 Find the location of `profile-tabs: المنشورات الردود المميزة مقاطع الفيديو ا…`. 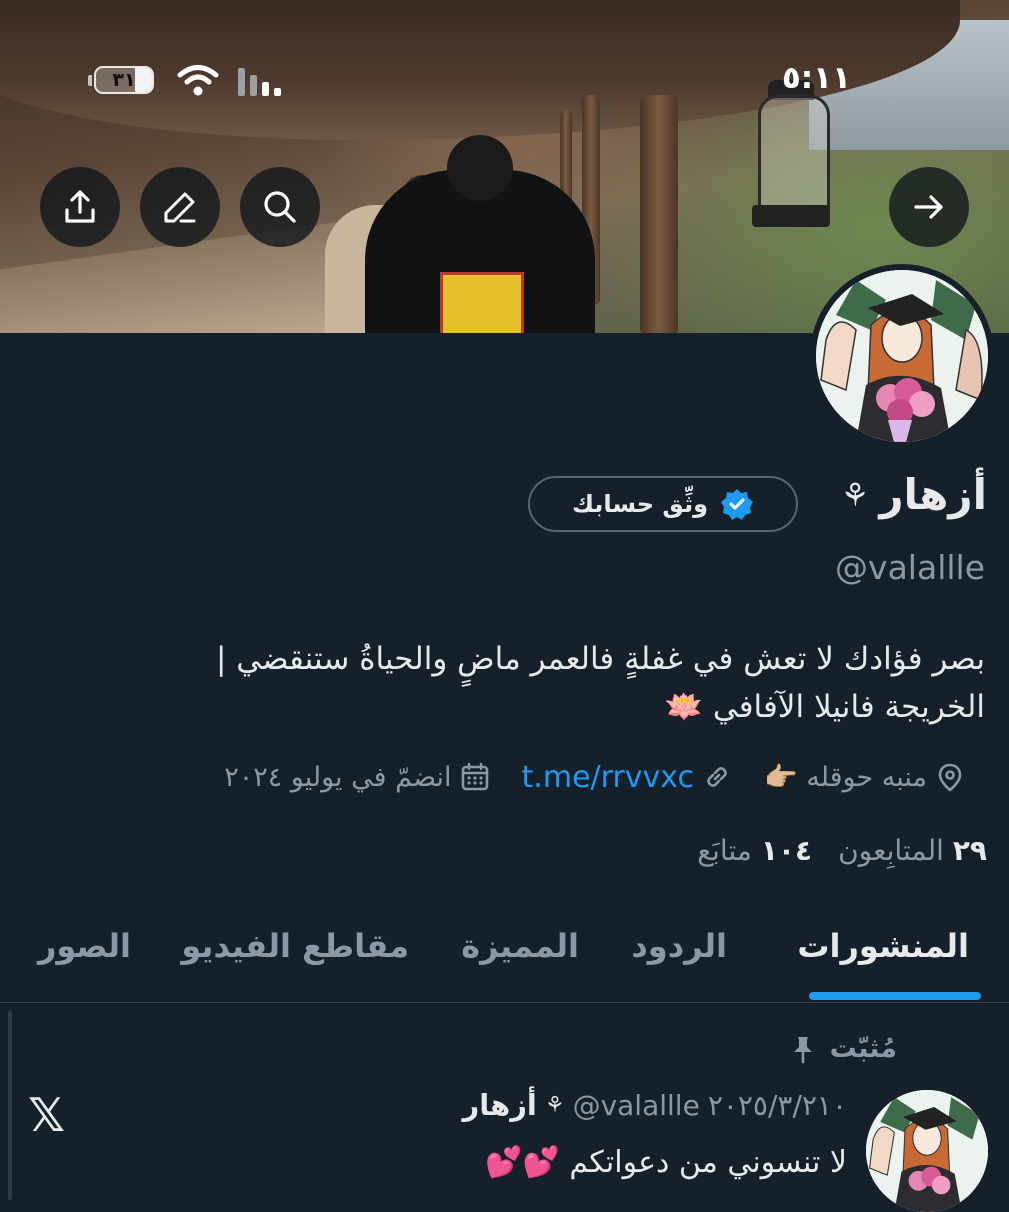

profile-tabs: المنشورات الردود المميزة مقاطع الفيديو ا… is located at coordinates (504, 954).